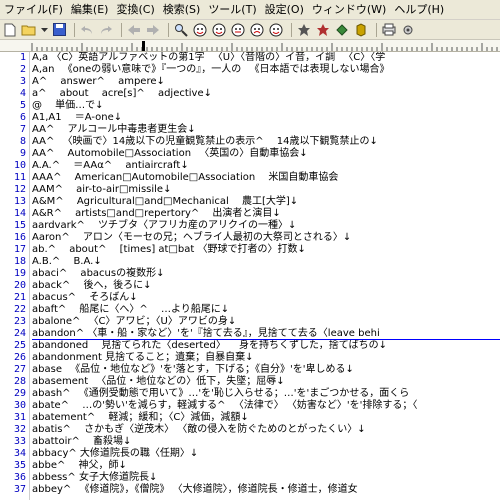  I want to click on line-number: 33, so click(19, 441).